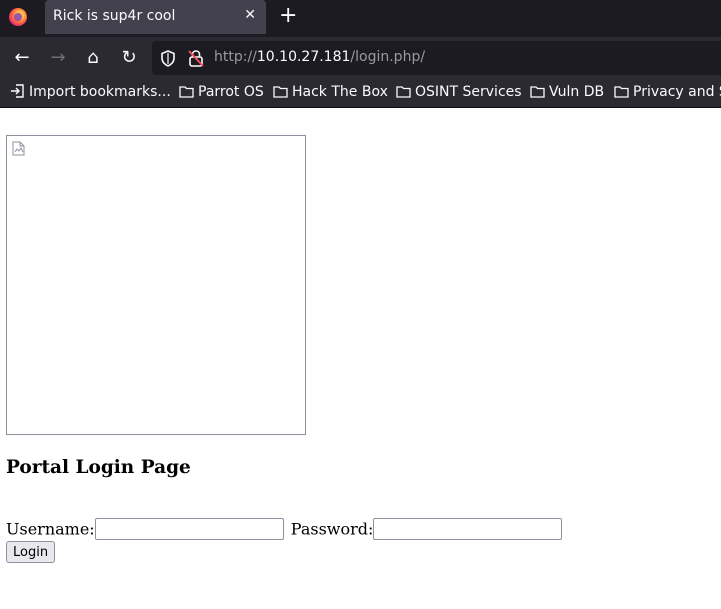 This screenshot has height=609, width=721. Describe the element at coordinates (189, 529) in the screenshot. I see `username-field` at that location.